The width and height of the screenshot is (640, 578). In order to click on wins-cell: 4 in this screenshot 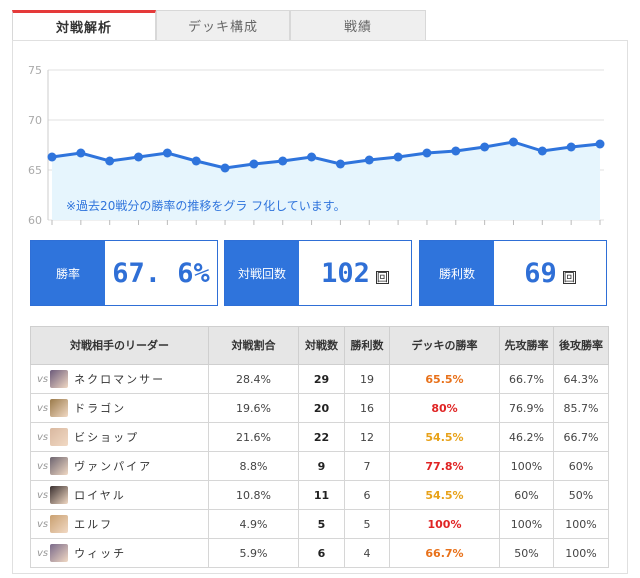, I will do `click(367, 553)`.